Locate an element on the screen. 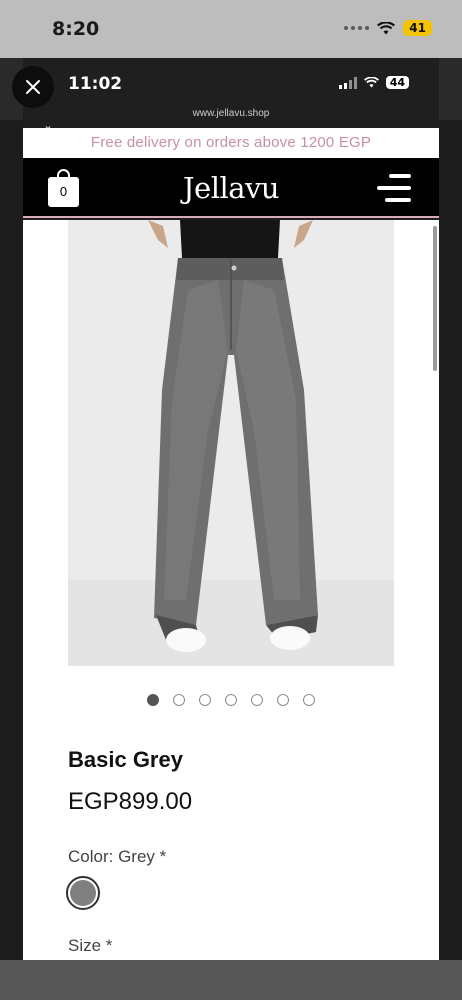  inner-status-bar: 11:02 44 is located at coordinates (231, 83).